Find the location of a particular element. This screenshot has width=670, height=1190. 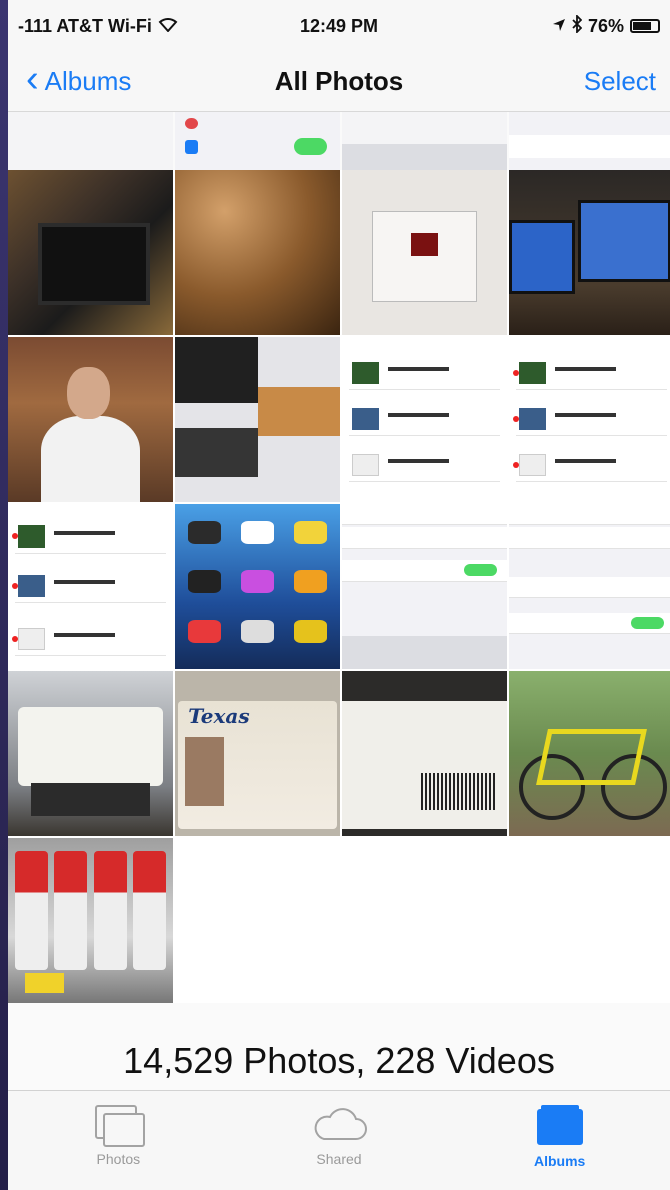

cloud-icon is located at coordinates (340, 1124).